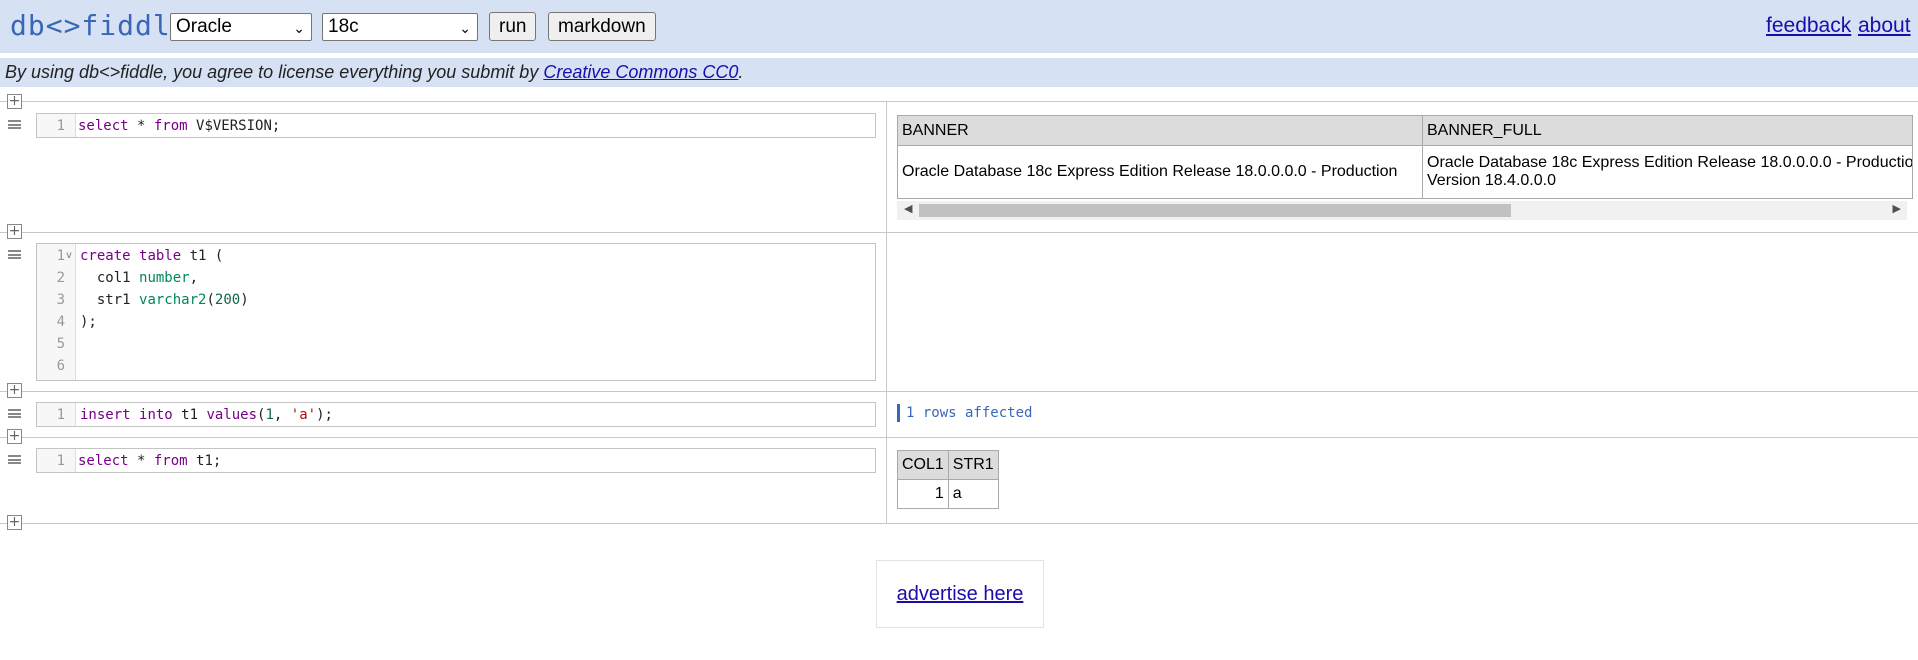 This screenshot has height=660, width=1918. Describe the element at coordinates (69, 255) in the screenshot. I see `fold-arrow-icon: v` at that location.